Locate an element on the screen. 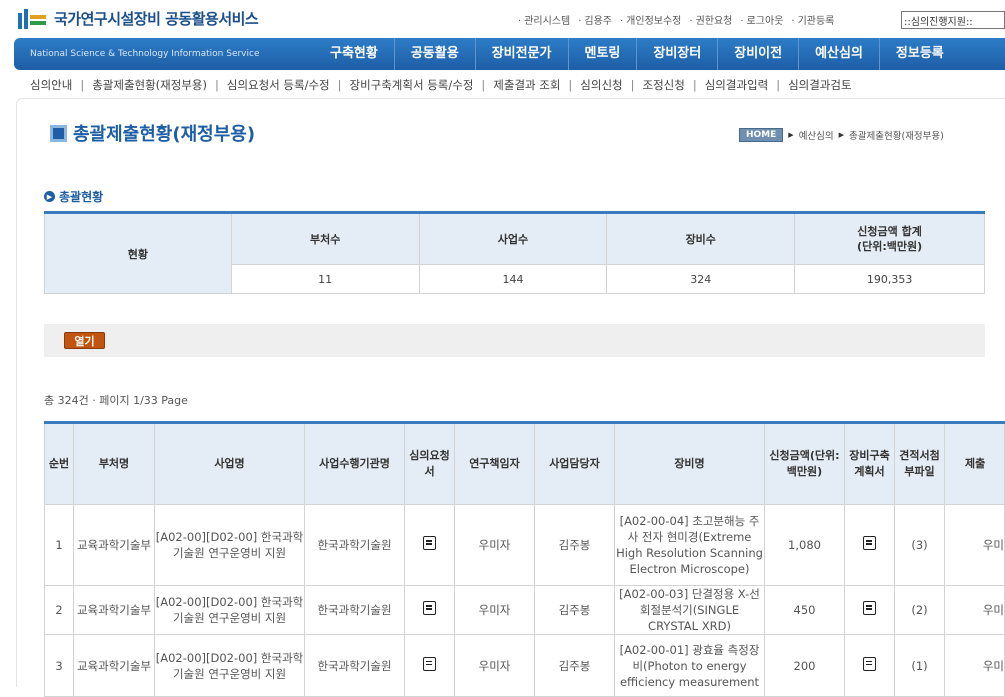 This screenshot has width=1005, height=697. nav-item-market: 장비장터 is located at coordinates (676, 54).